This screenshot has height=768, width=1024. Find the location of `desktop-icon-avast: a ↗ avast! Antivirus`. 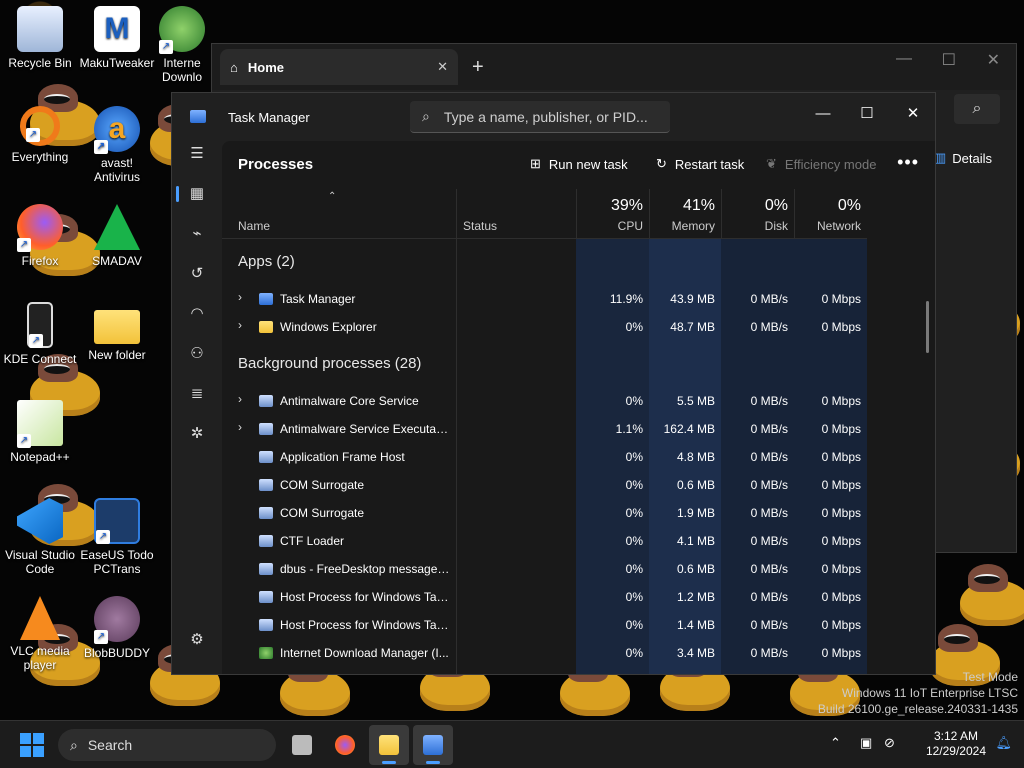

desktop-icon-avast: a ↗ avast! Antivirus is located at coordinates (117, 145).